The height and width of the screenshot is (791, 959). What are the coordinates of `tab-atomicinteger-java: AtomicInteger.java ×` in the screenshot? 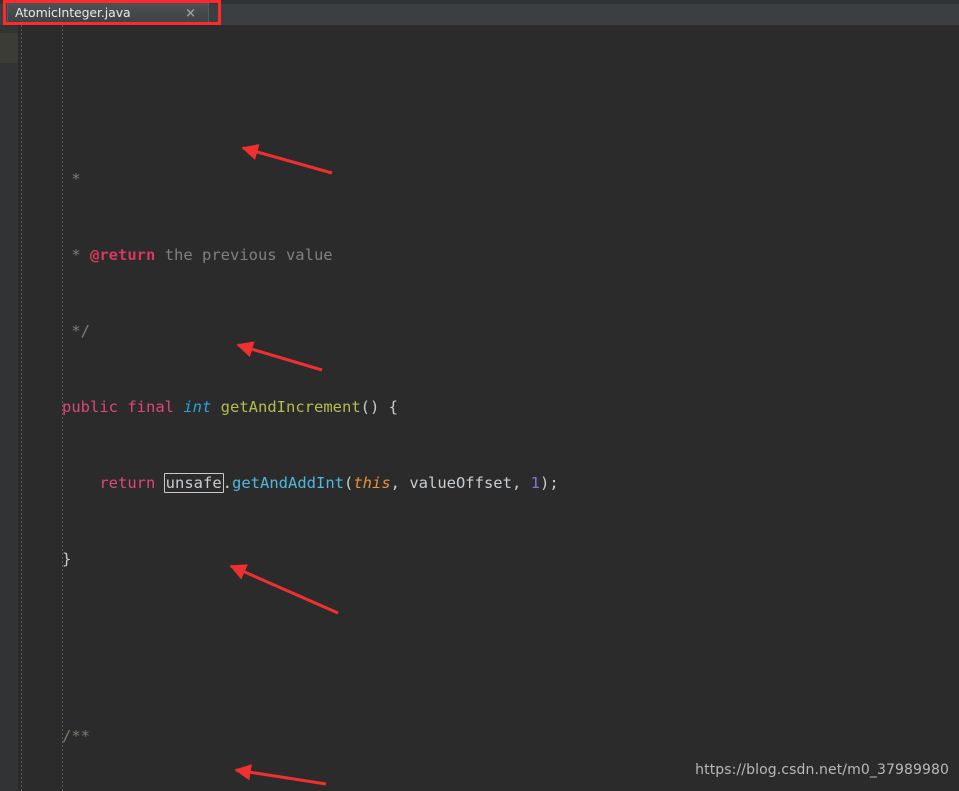 It's located at (108, 12).